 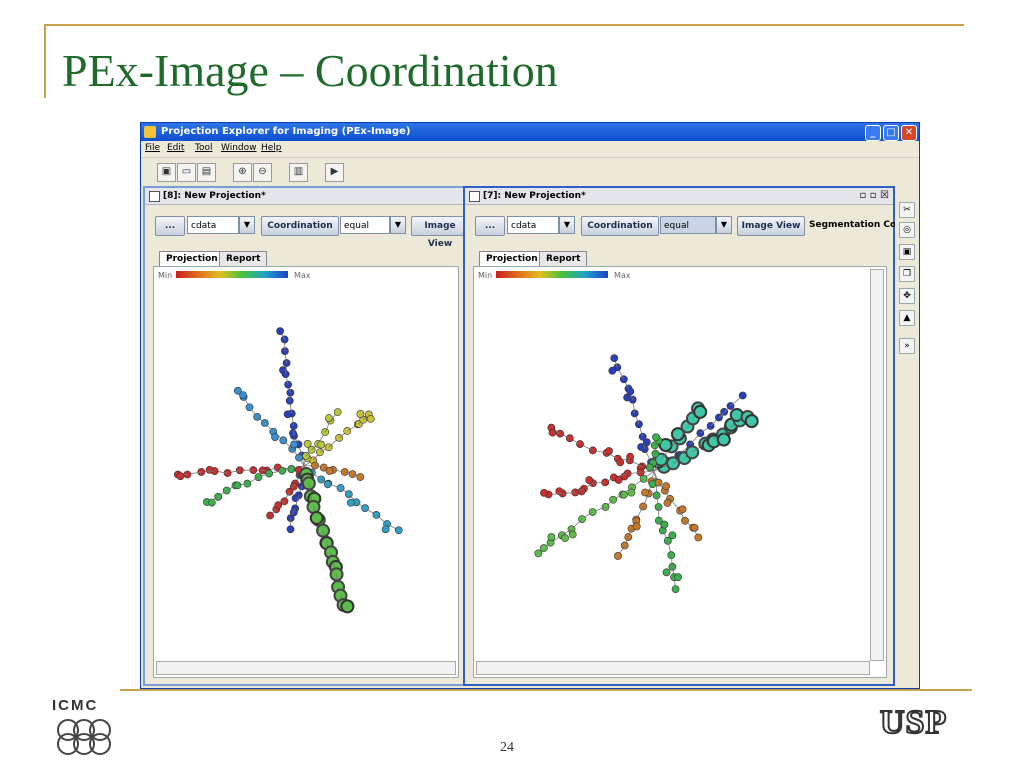 I want to click on minimize-icon: _, so click(x=873, y=133).